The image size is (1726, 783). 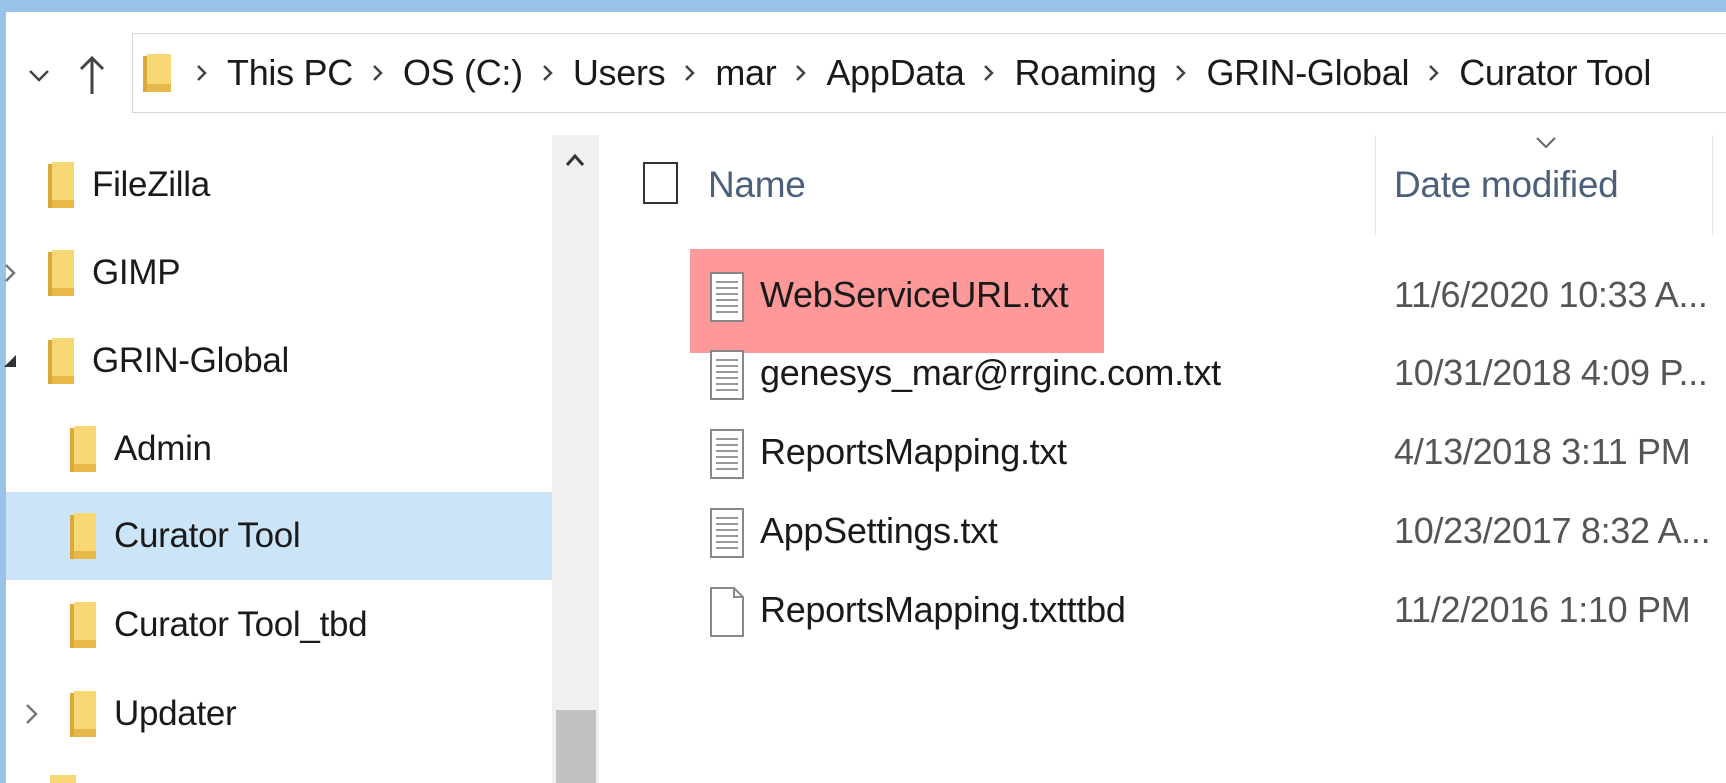 What do you see at coordinates (39, 76) in the screenshot?
I see `recent-locations-chevron-icon` at bounding box center [39, 76].